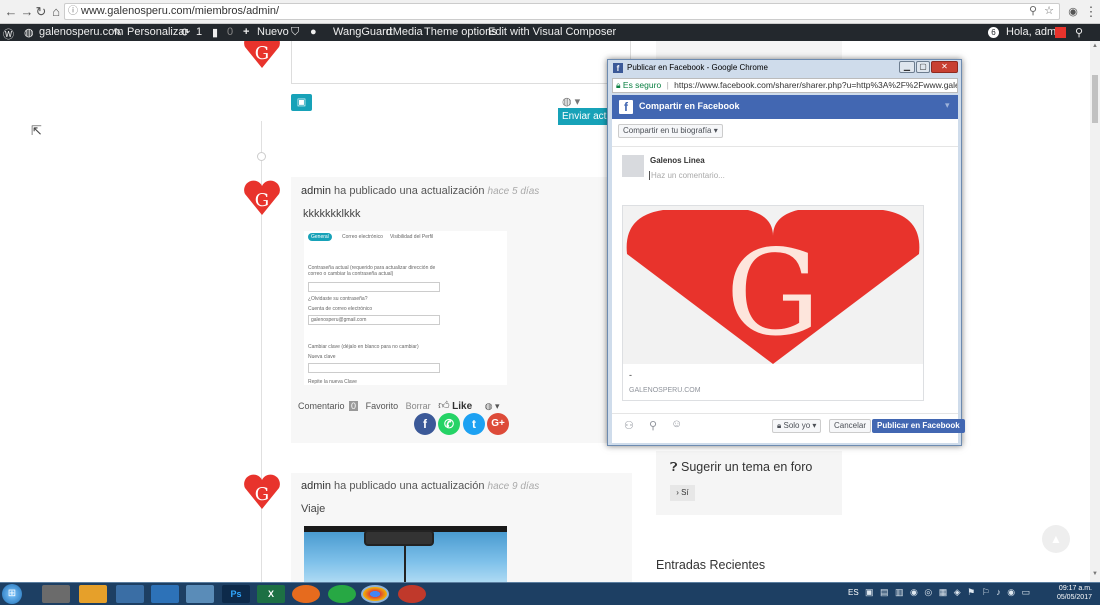 Image resolution: width=1100 pixels, height=605 pixels. Describe the element at coordinates (676, 424) in the screenshot. I see `feeling-icon: ☺` at that location.